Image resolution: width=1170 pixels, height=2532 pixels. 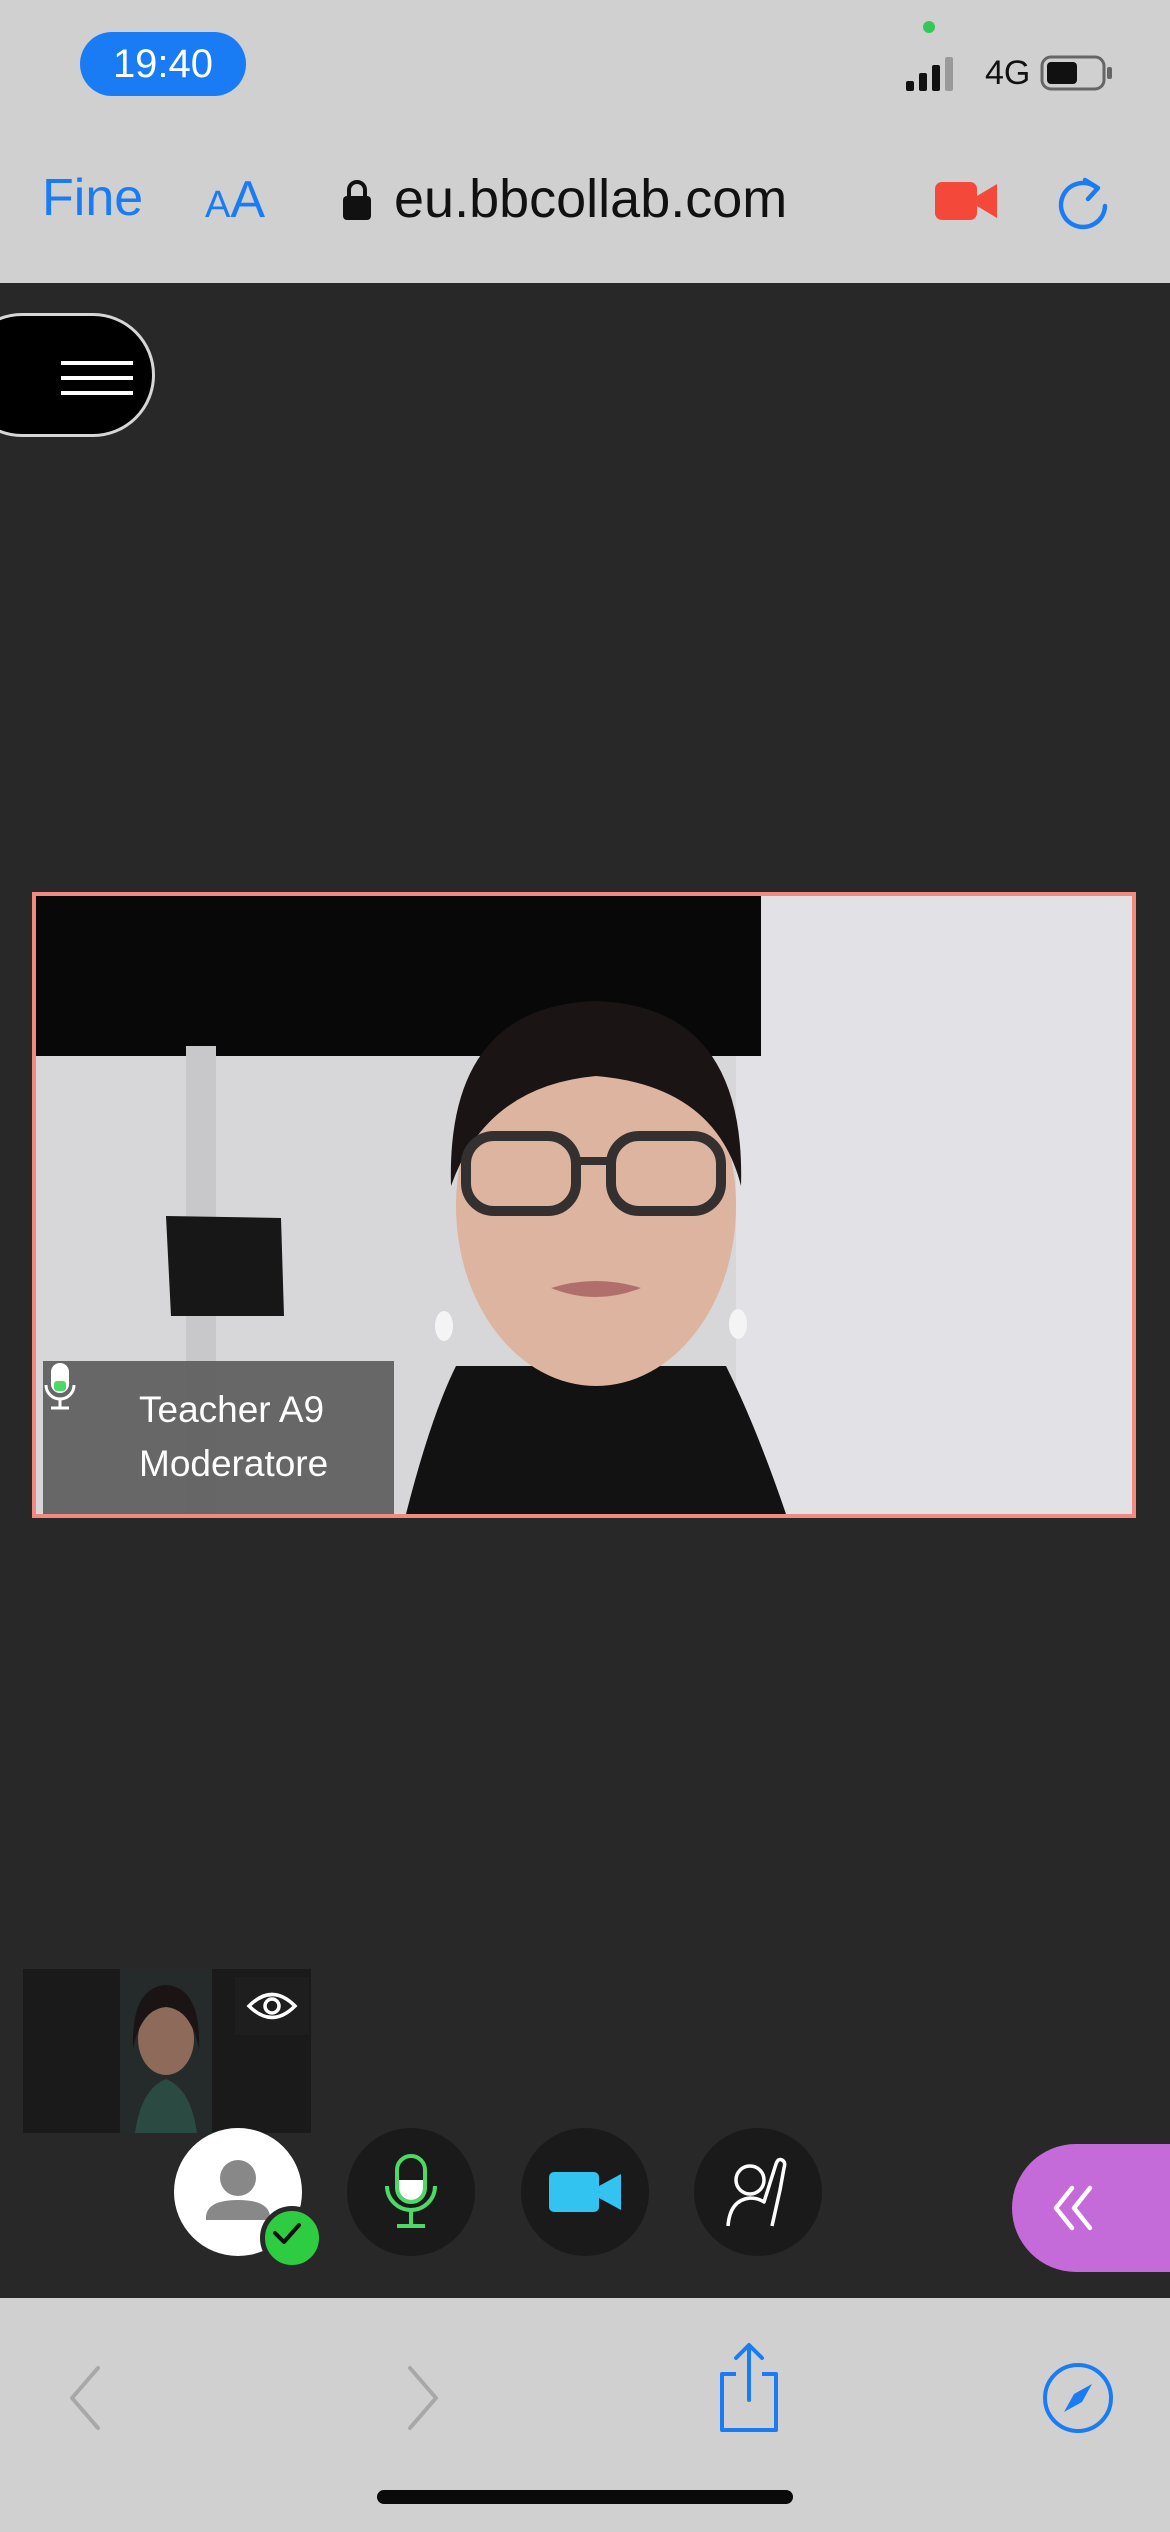 What do you see at coordinates (272, 2006) in the screenshot?
I see `eye-icon` at bounding box center [272, 2006].